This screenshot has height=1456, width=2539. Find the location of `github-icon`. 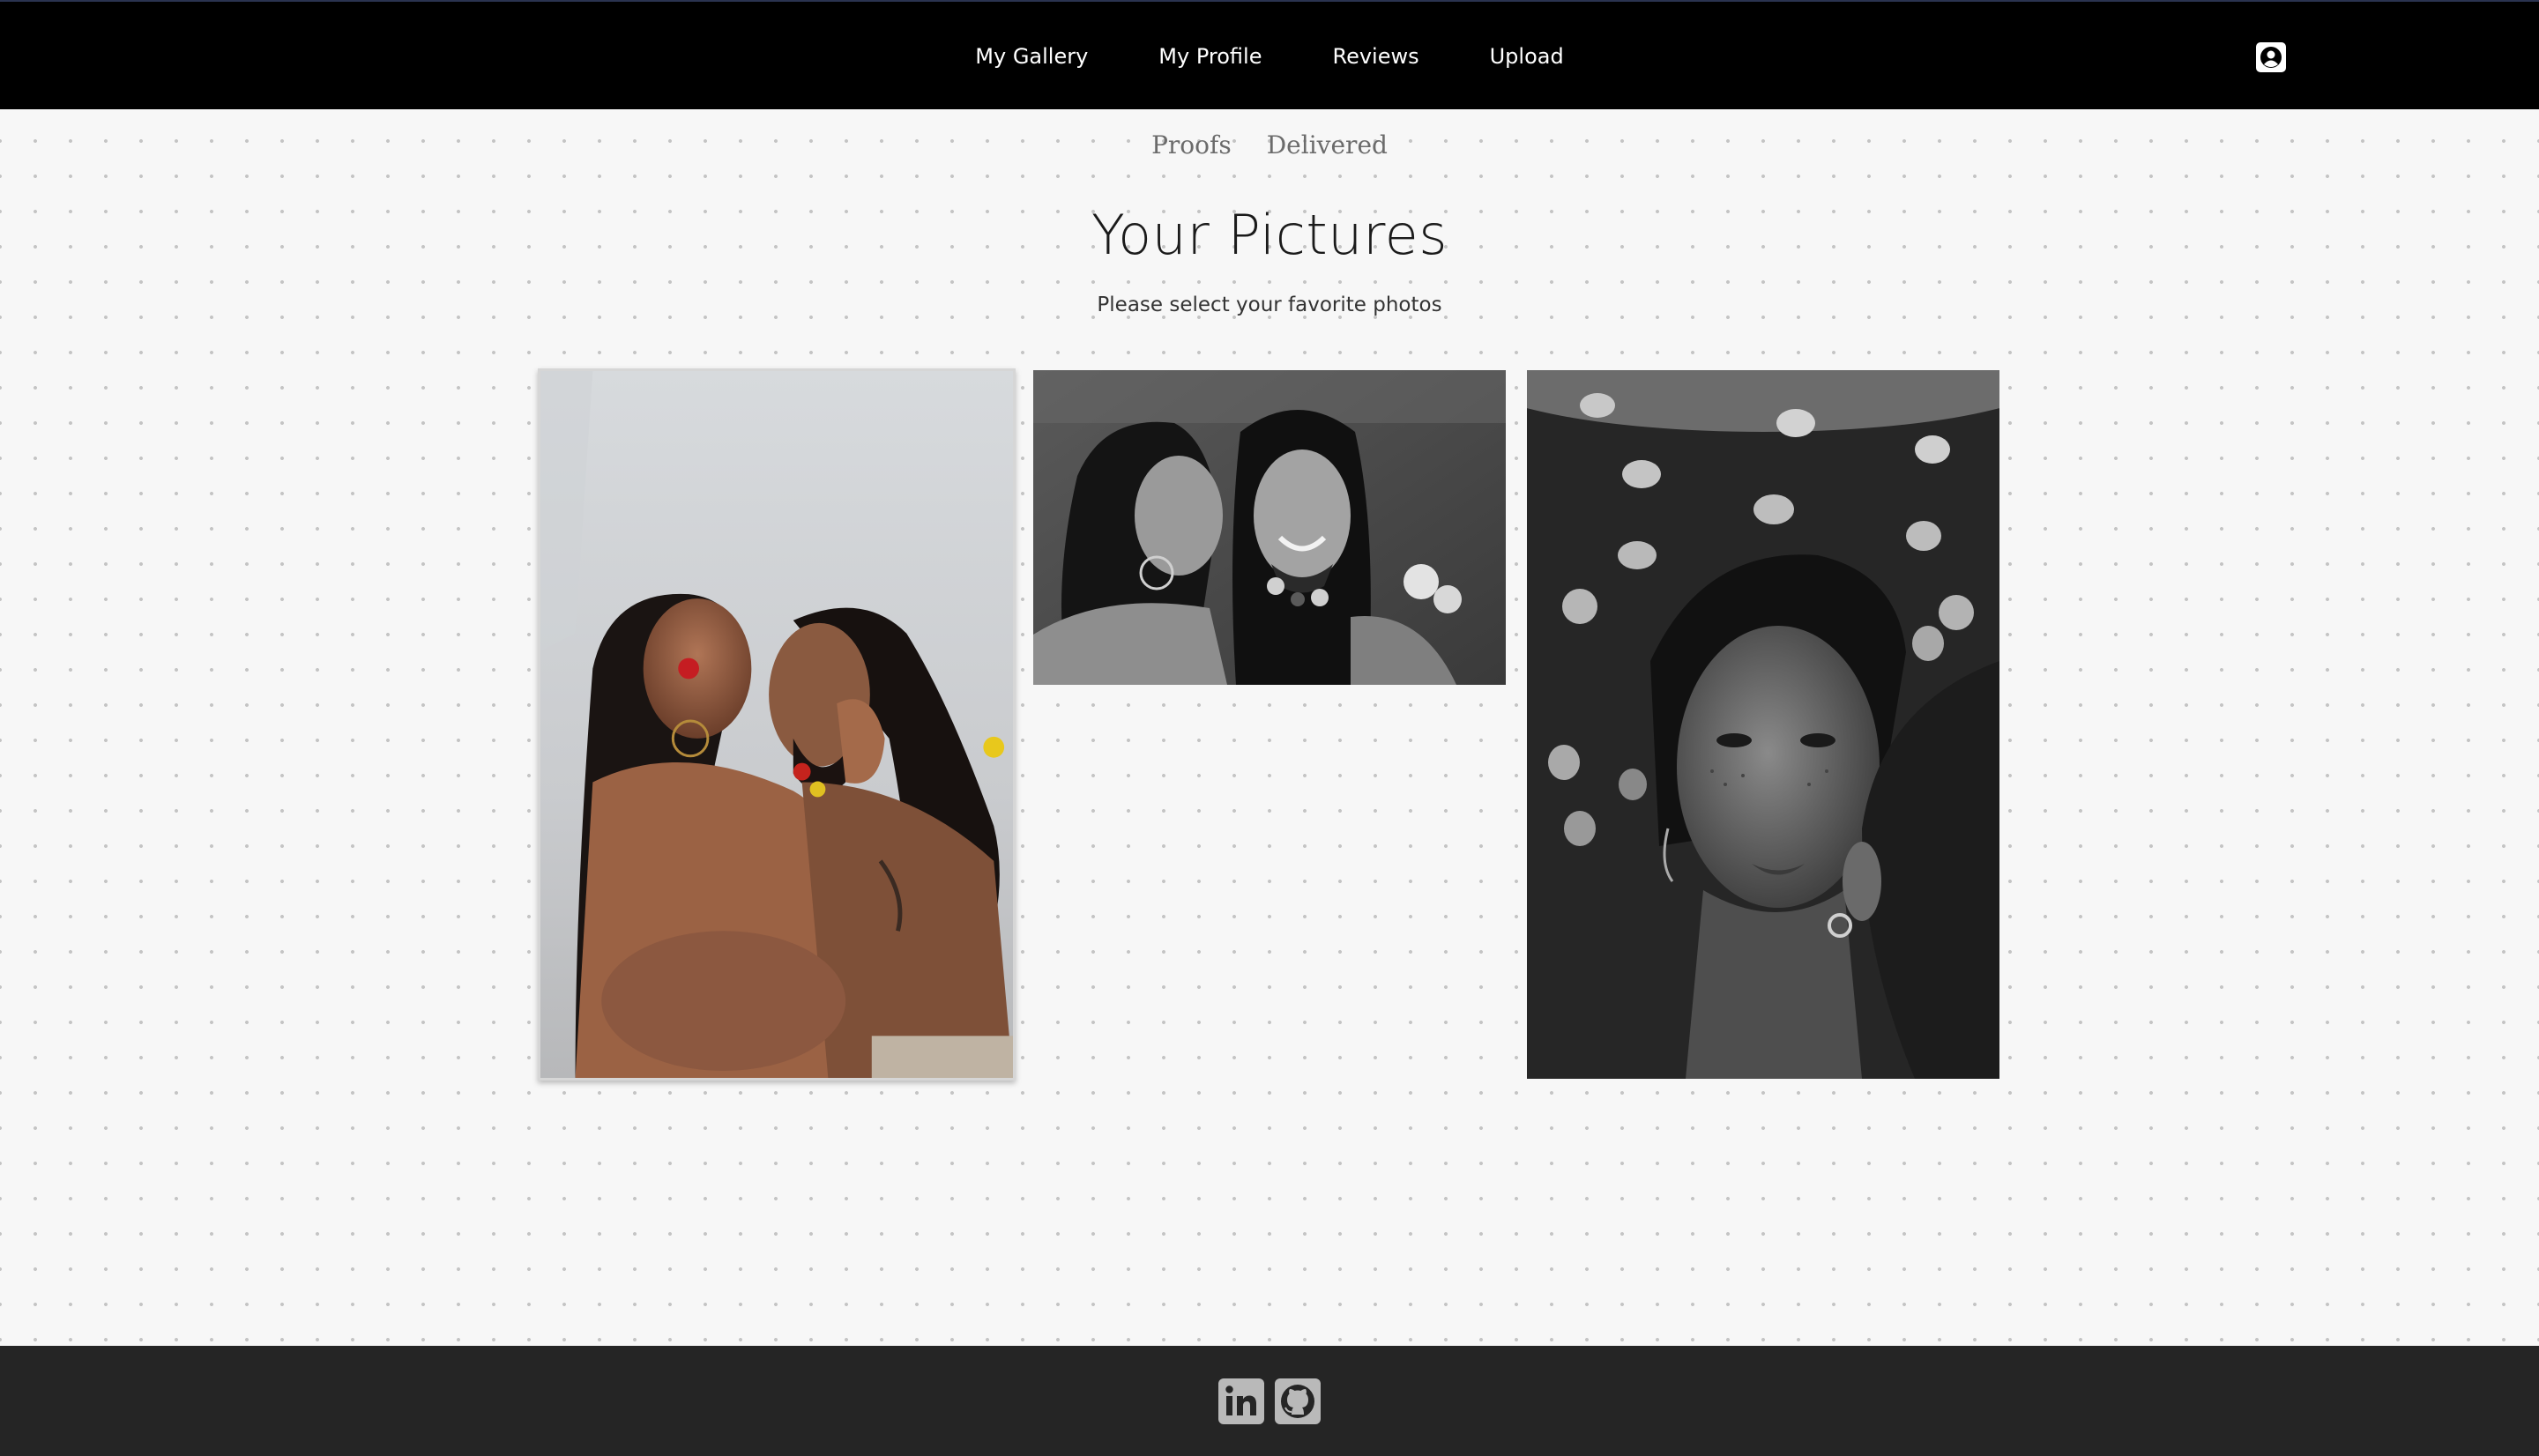

github-icon is located at coordinates (1298, 1401).